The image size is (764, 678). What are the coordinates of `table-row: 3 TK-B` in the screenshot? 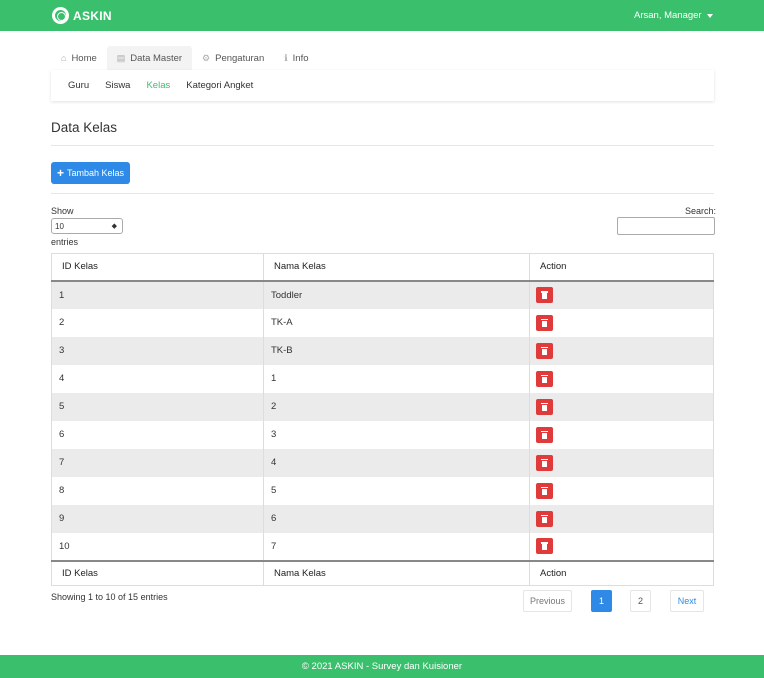 It's located at (382, 350).